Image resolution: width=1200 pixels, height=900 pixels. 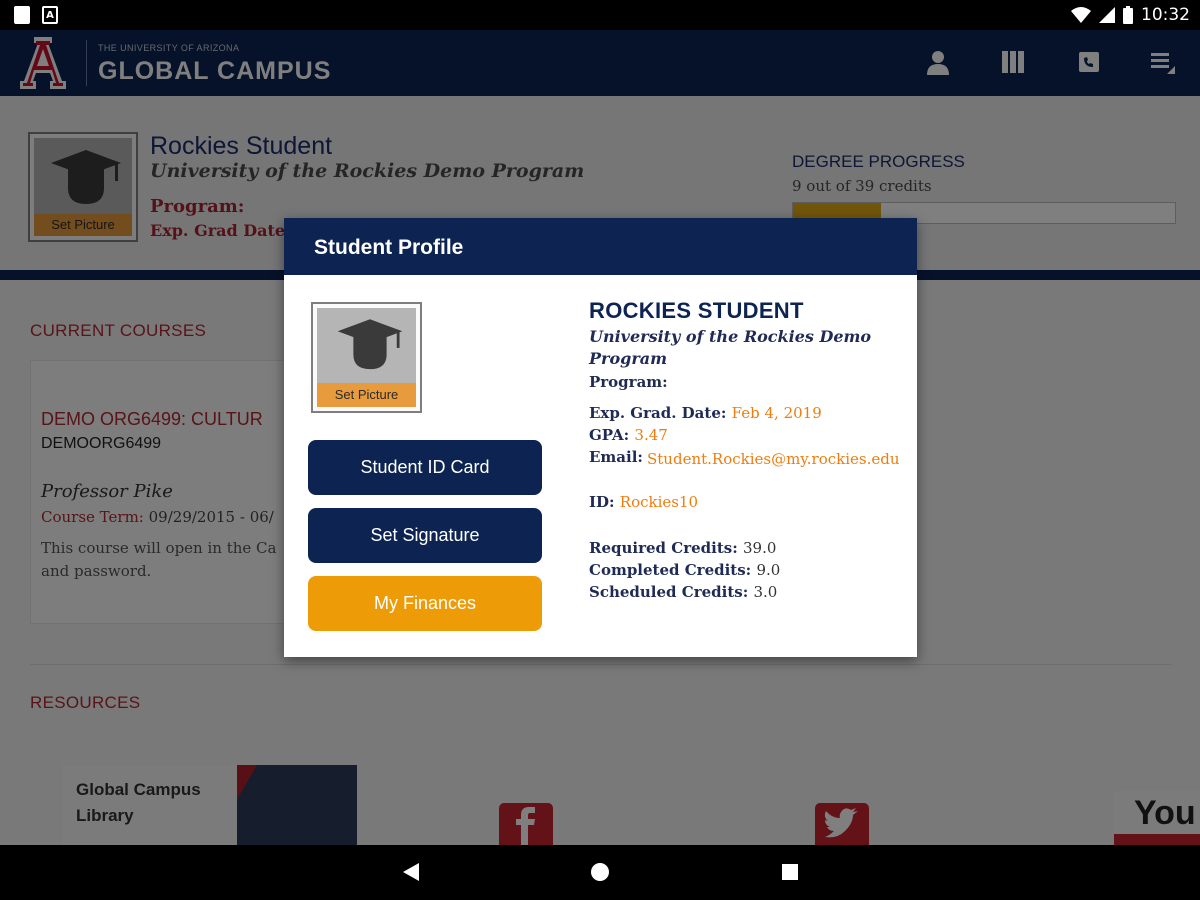 I want to click on navigation-bar, so click(x=600, y=872).